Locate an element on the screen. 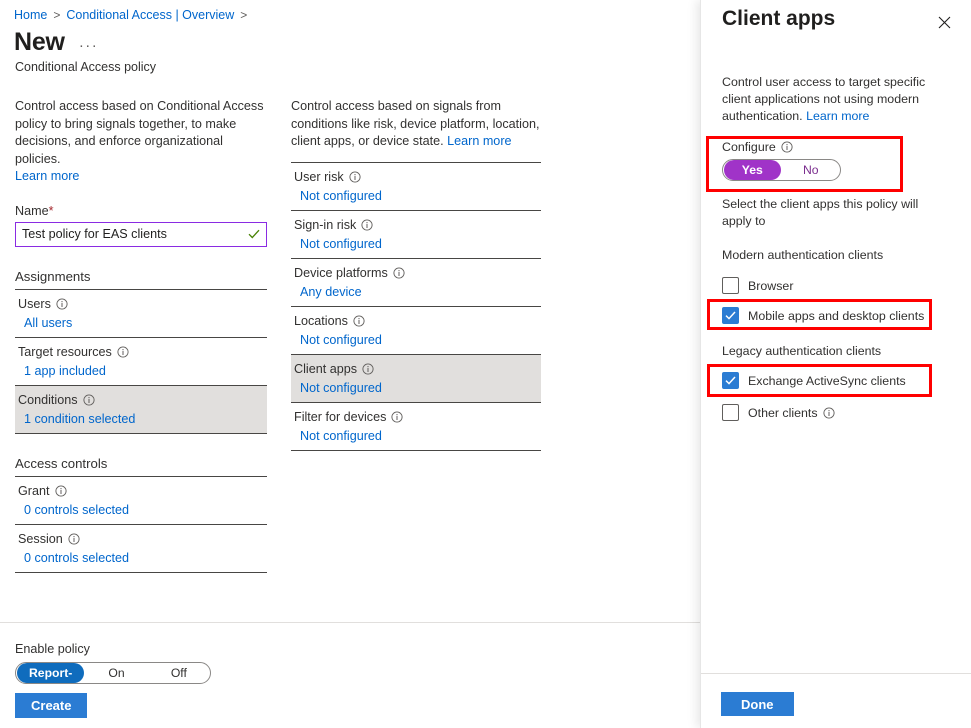 This screenshot has width=971, height=728. valid-check-icon is located at coordinates (254, 234).